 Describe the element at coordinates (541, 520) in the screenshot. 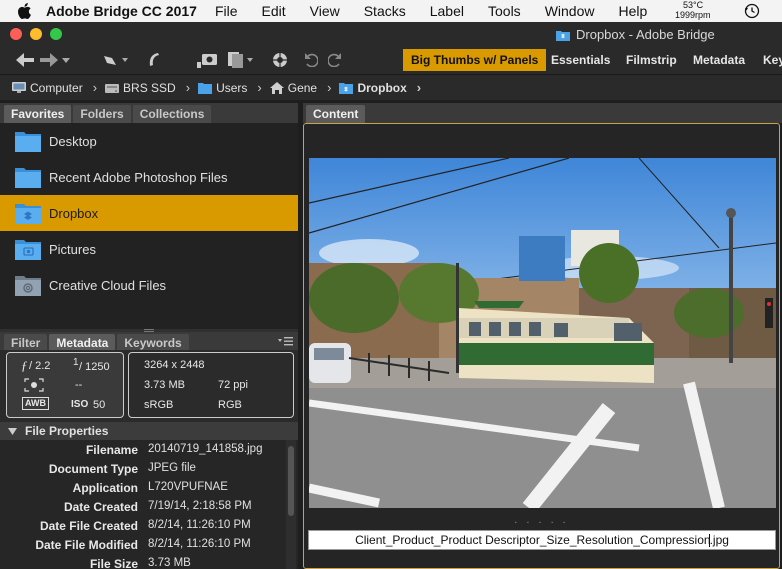

I see `pagination-dots: . . . . .` at that location.